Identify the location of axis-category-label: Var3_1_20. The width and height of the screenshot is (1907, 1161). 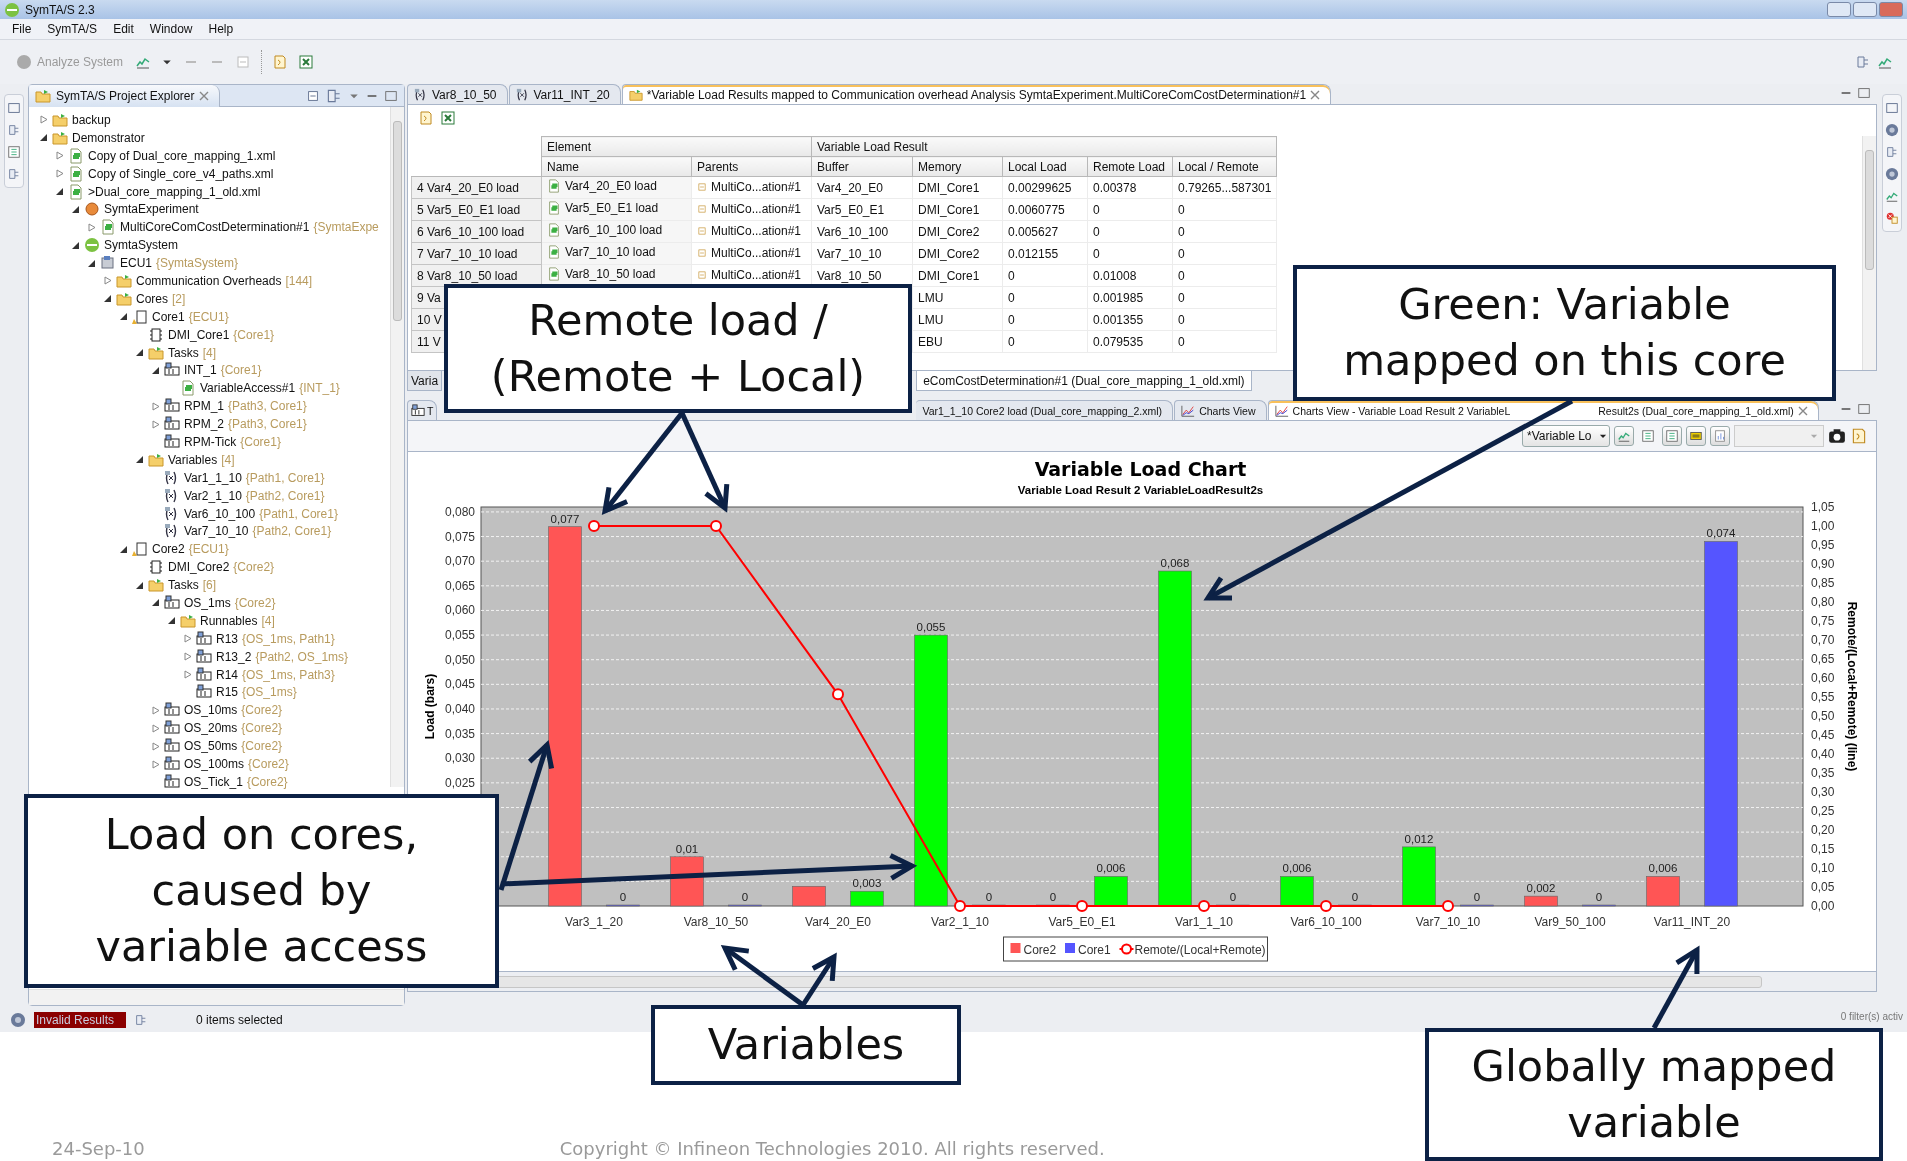
(594, 922).